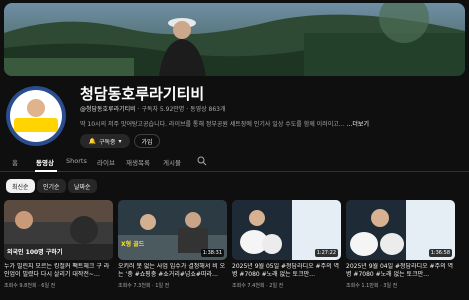 This screenshot has height=300, width=469. I want to click on subscribe-label: 구독중, so click(107, 142).